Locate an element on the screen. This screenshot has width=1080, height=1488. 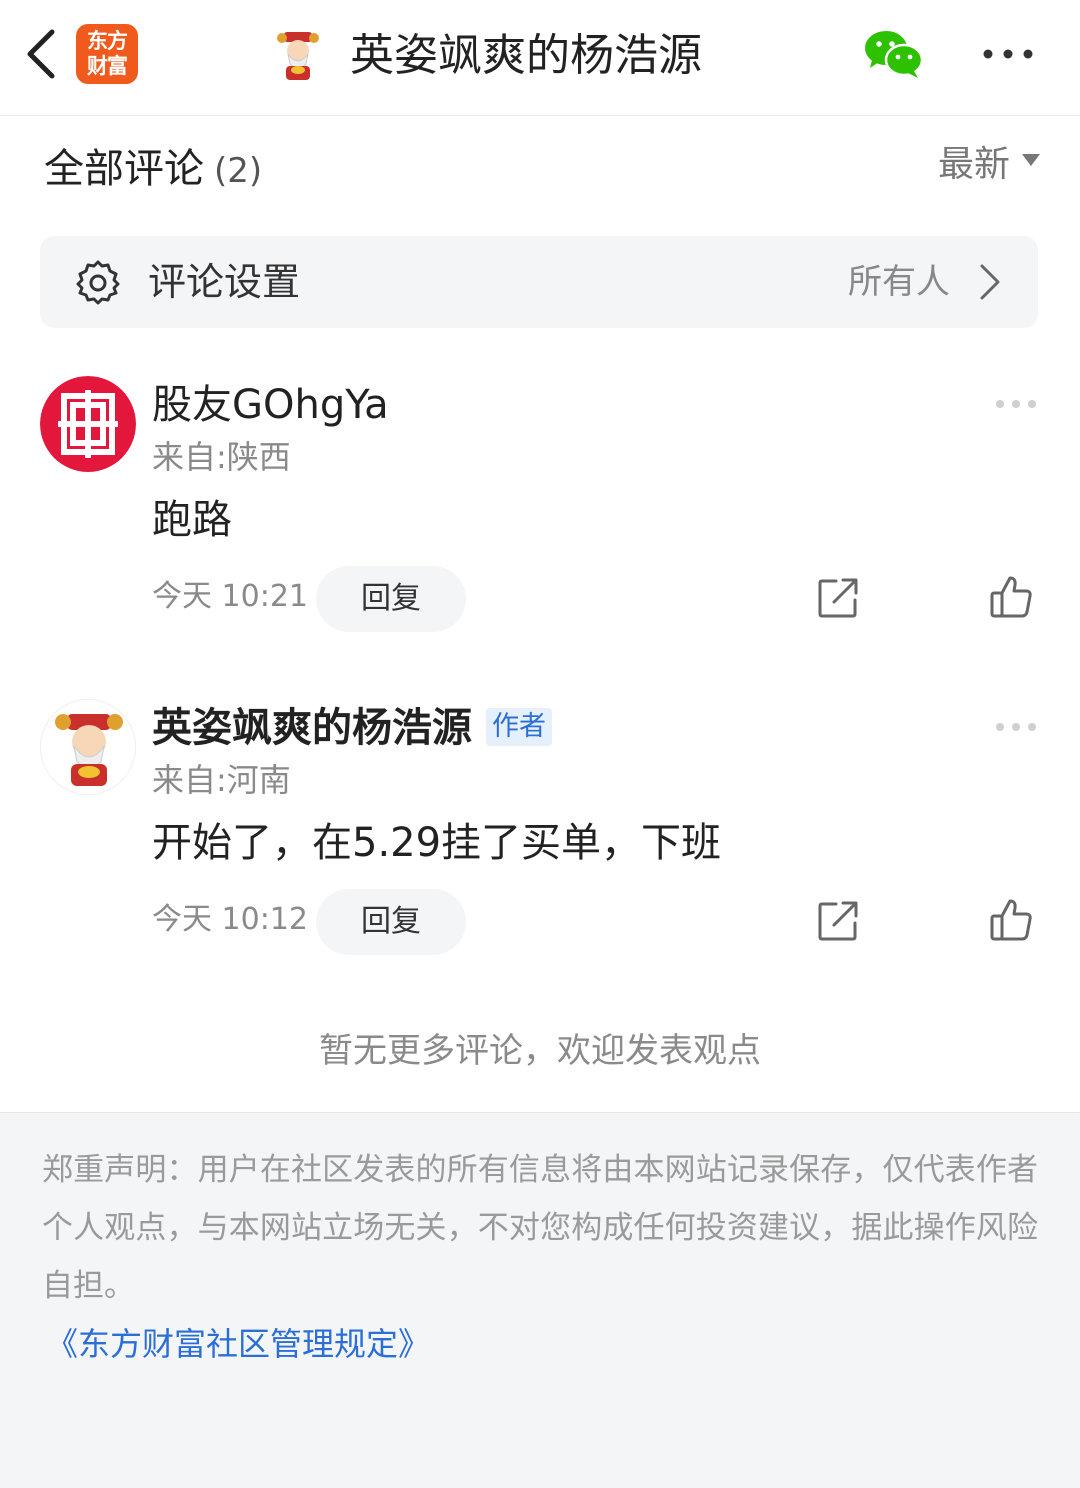
eastmoney-logo: 东方 财富 is located at coordinates (107, 54).